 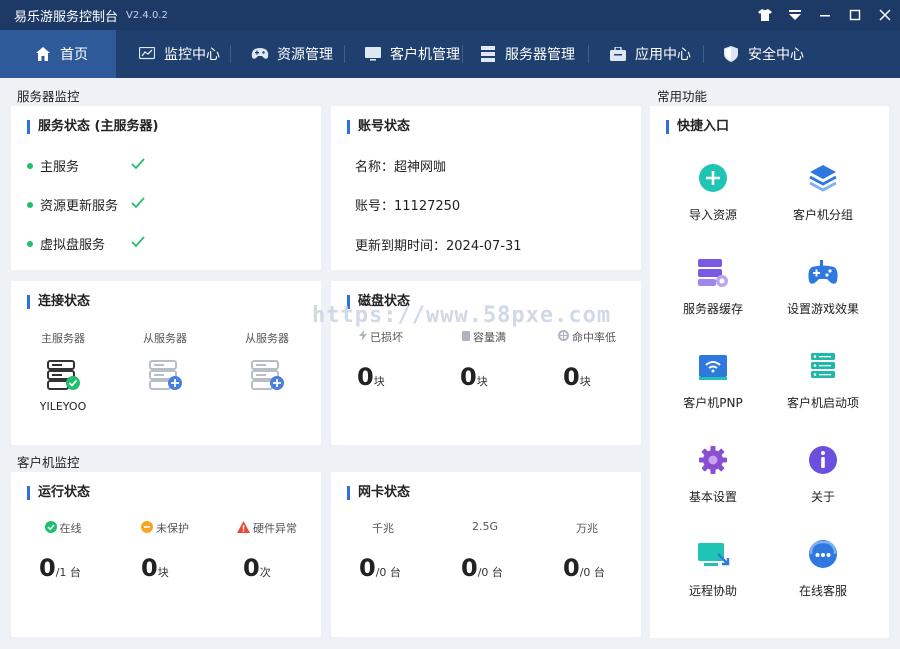 I want to click on disk-stat-label: 命中率低, so click(x=594, y=337).